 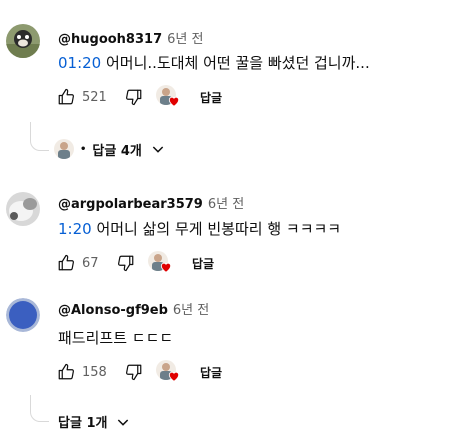 What do you see at coordinates (90, 263) in the screenshot?
I see `like-count: 67` at bounding box center [90, 263].